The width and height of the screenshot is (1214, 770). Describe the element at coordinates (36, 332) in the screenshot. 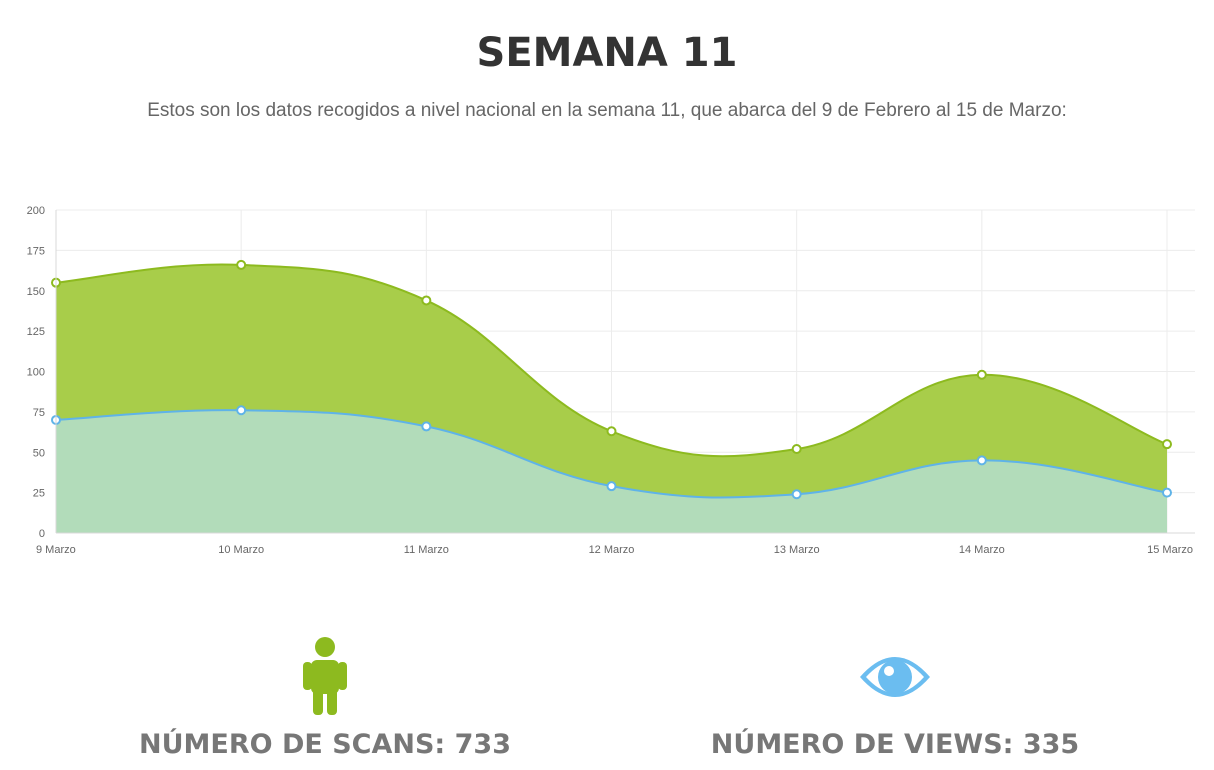

I see `y-tick-label: 125` at that location.